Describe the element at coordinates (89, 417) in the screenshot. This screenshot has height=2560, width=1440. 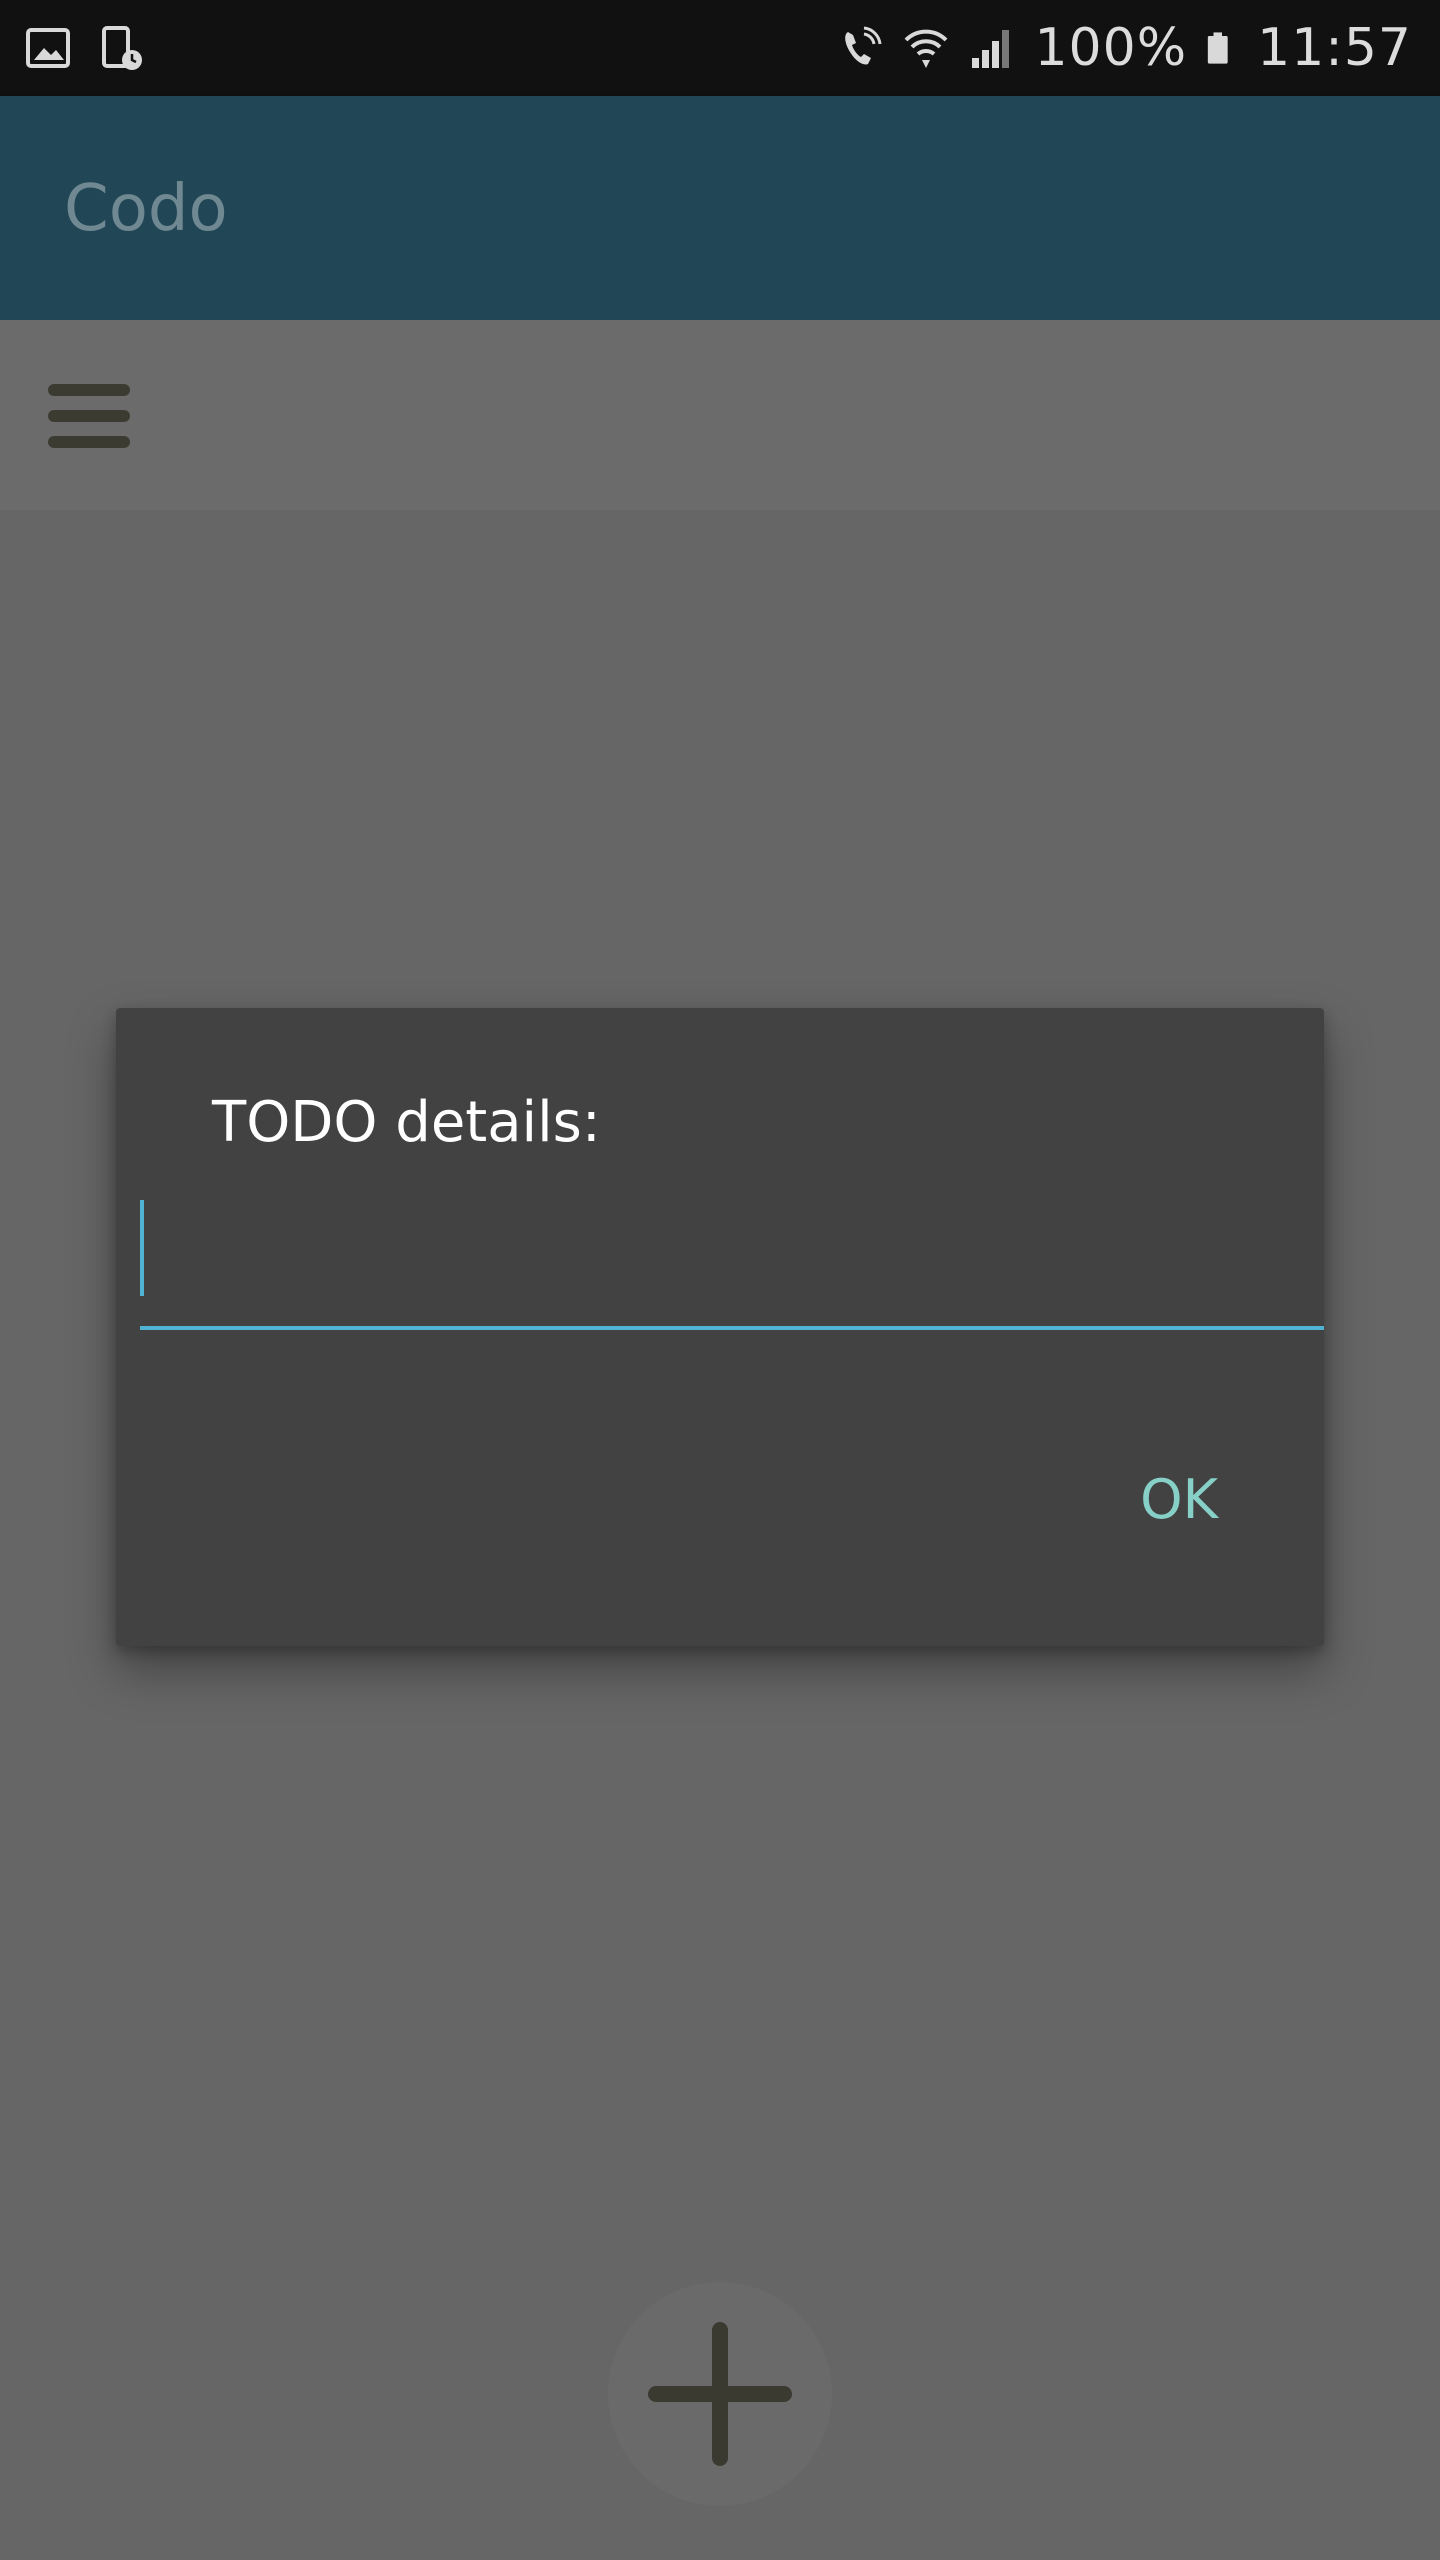
I see `hamburger-menu-icon` at that location.